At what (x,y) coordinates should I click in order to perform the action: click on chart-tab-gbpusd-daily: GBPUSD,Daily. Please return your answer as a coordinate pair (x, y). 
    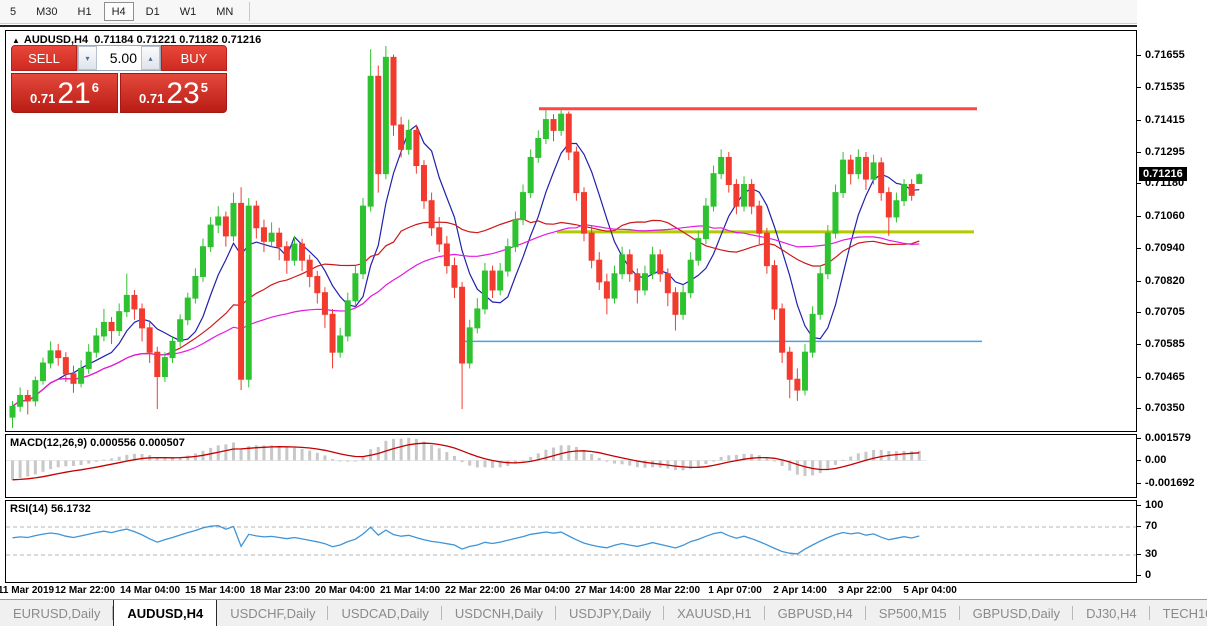
    Looking at the image, I should click on (1017, 613).